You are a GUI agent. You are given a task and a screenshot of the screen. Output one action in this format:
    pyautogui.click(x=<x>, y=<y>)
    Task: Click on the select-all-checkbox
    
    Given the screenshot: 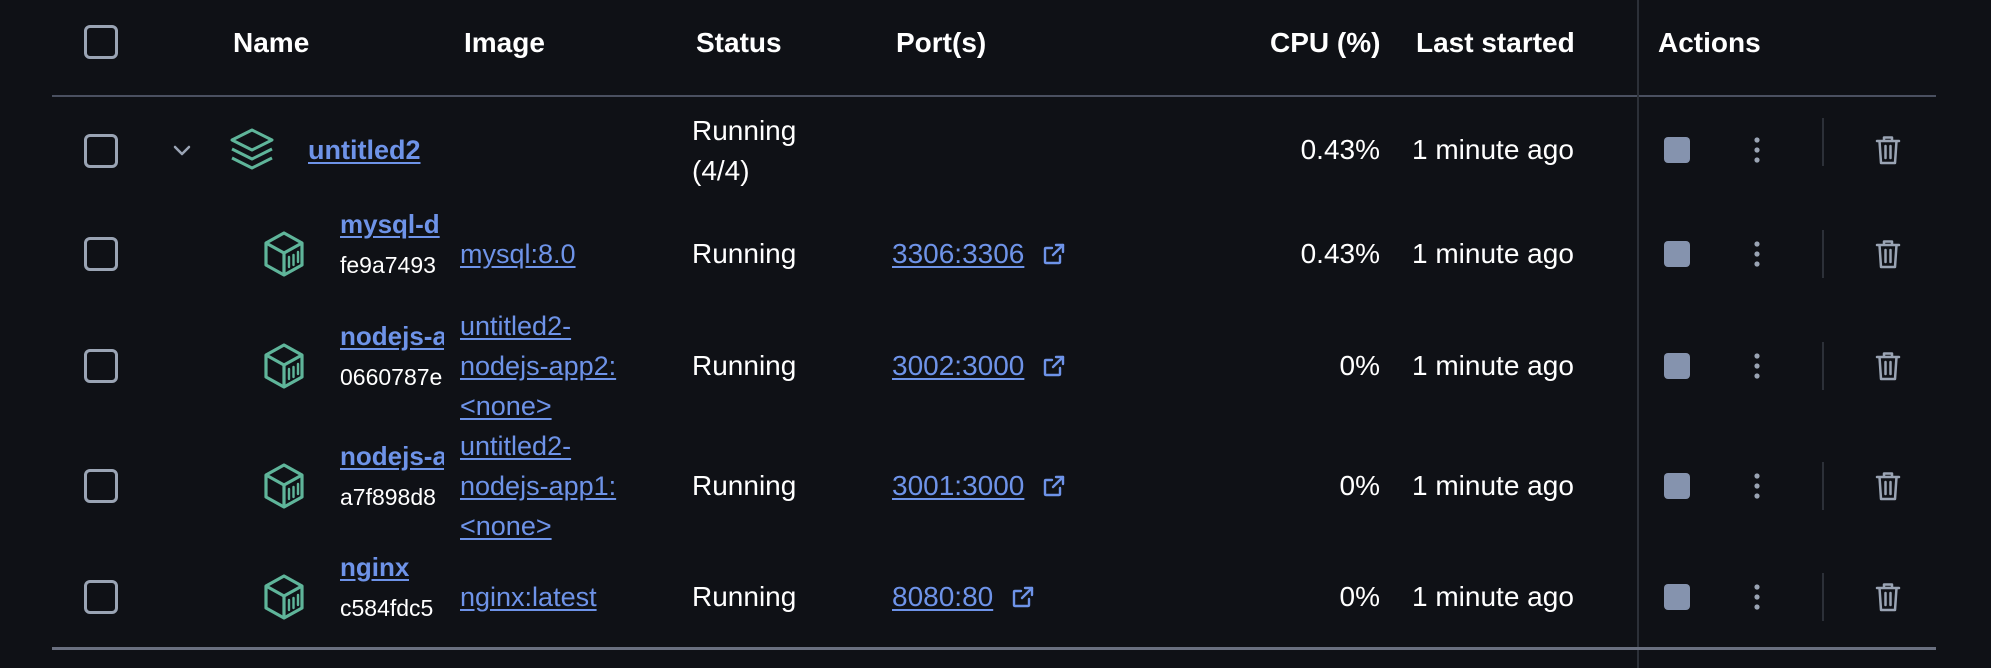 What is the action you would take?
    pyautogui.click(x=101, y=42)
    